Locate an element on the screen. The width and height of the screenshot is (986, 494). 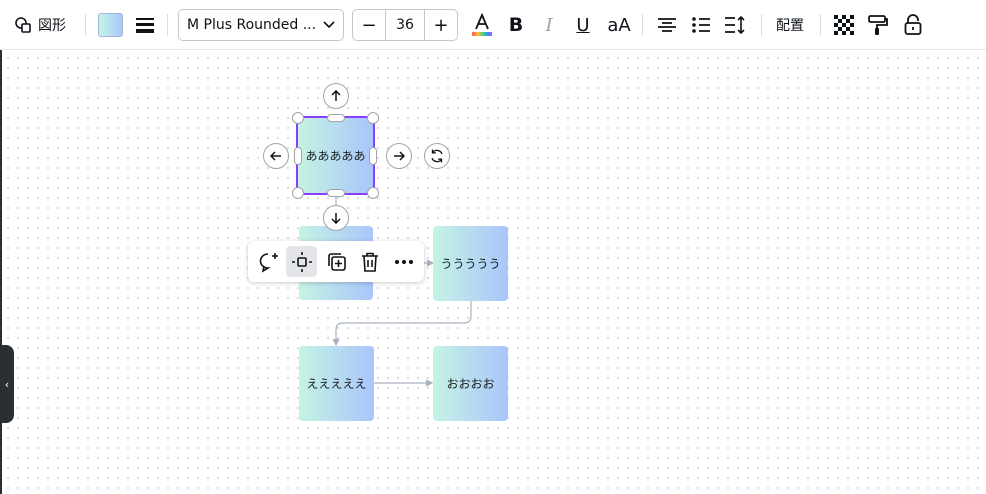
copy-style-button is located at coordinates (878, 25).